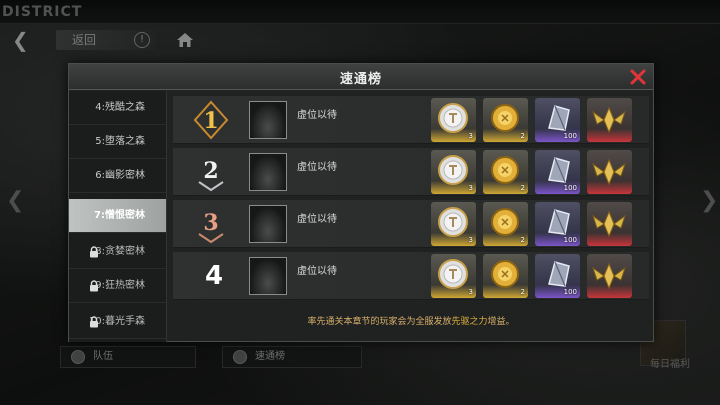  I want to click on sidebar-item-label: 7:憎恨密林, so click(119, 215).